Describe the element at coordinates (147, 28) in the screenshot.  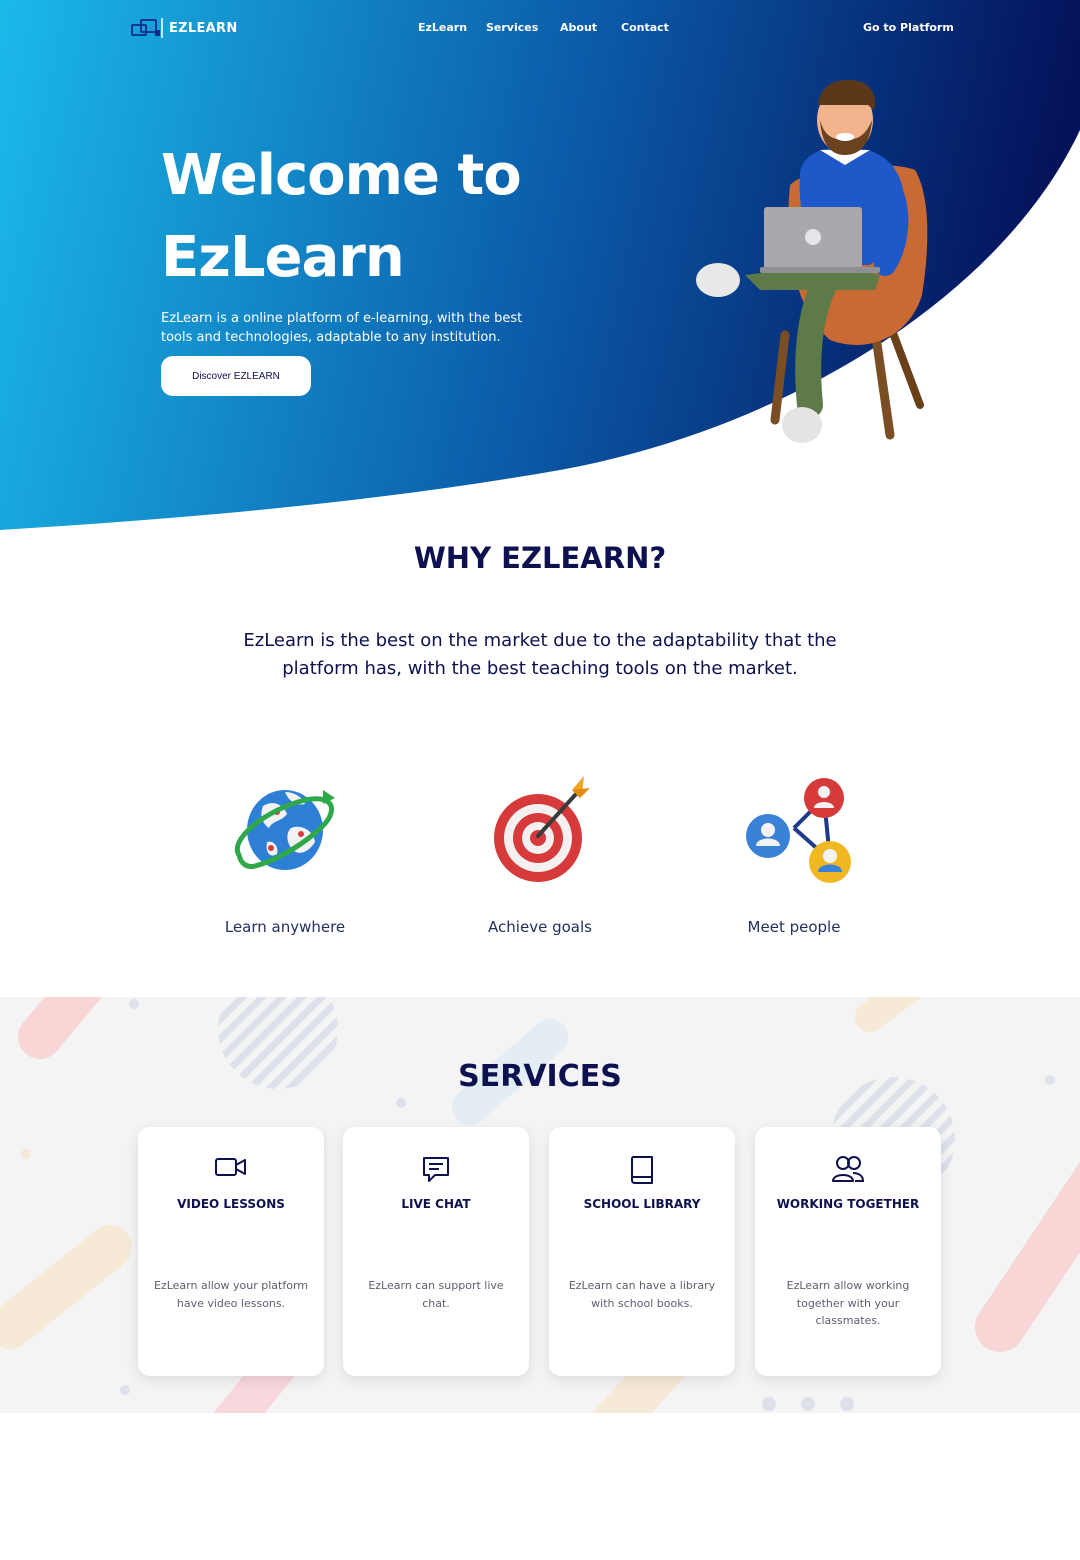
I see `devices-logo-icon` at that location.